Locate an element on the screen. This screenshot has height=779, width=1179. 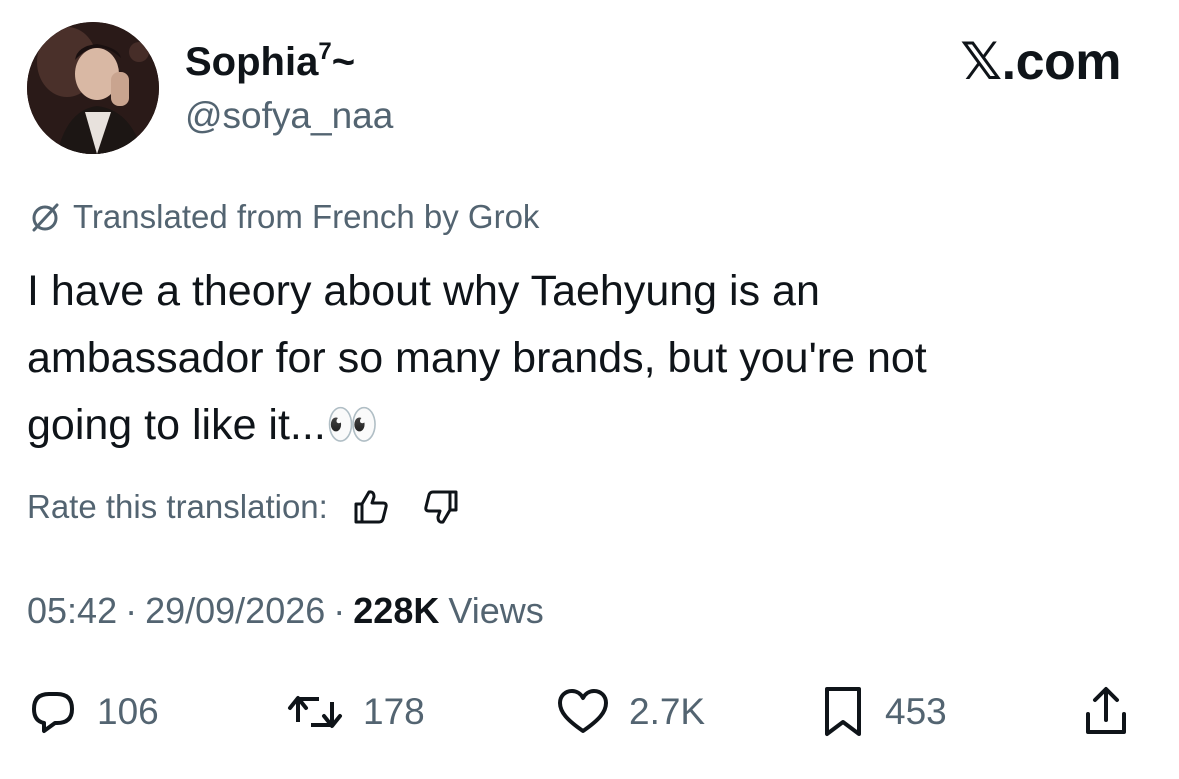
avatar is located at coordinates (93, 88).